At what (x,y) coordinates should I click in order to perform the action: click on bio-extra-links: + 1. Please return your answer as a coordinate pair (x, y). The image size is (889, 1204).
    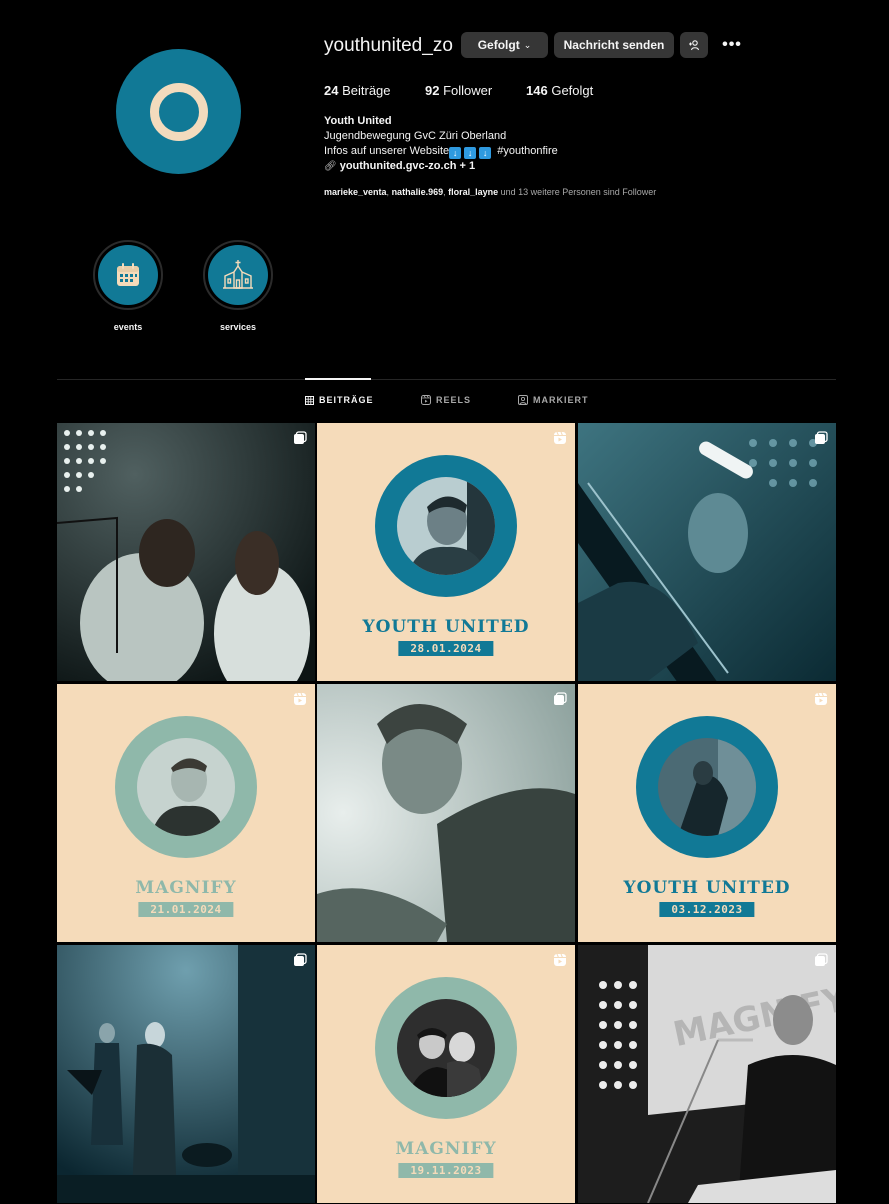
    Looking at the image, I should click on (468, 166).